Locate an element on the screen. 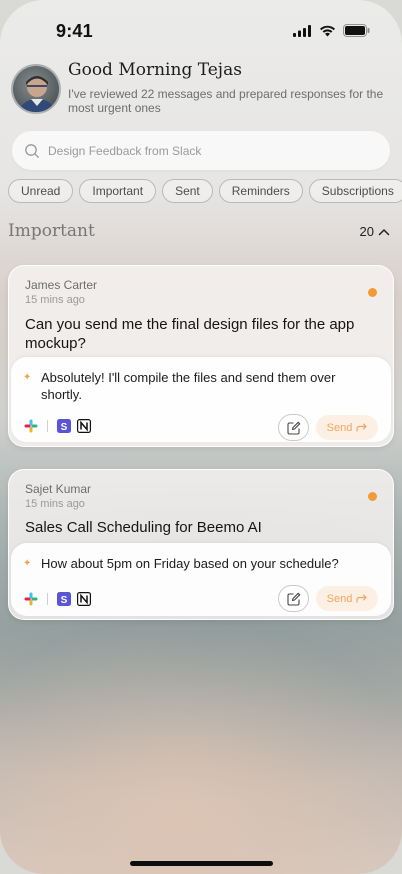 Image resolution: width=402 pixels, height=874 pixels. filter-chip-unread: Unread is located at coordinates (41, 191).